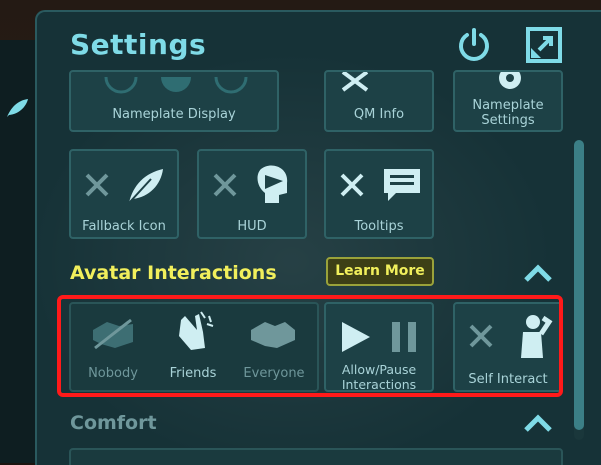  Describe the element at coordinates (579, 285) in the screenshot. I see `scrollbar-thumb` at that location.